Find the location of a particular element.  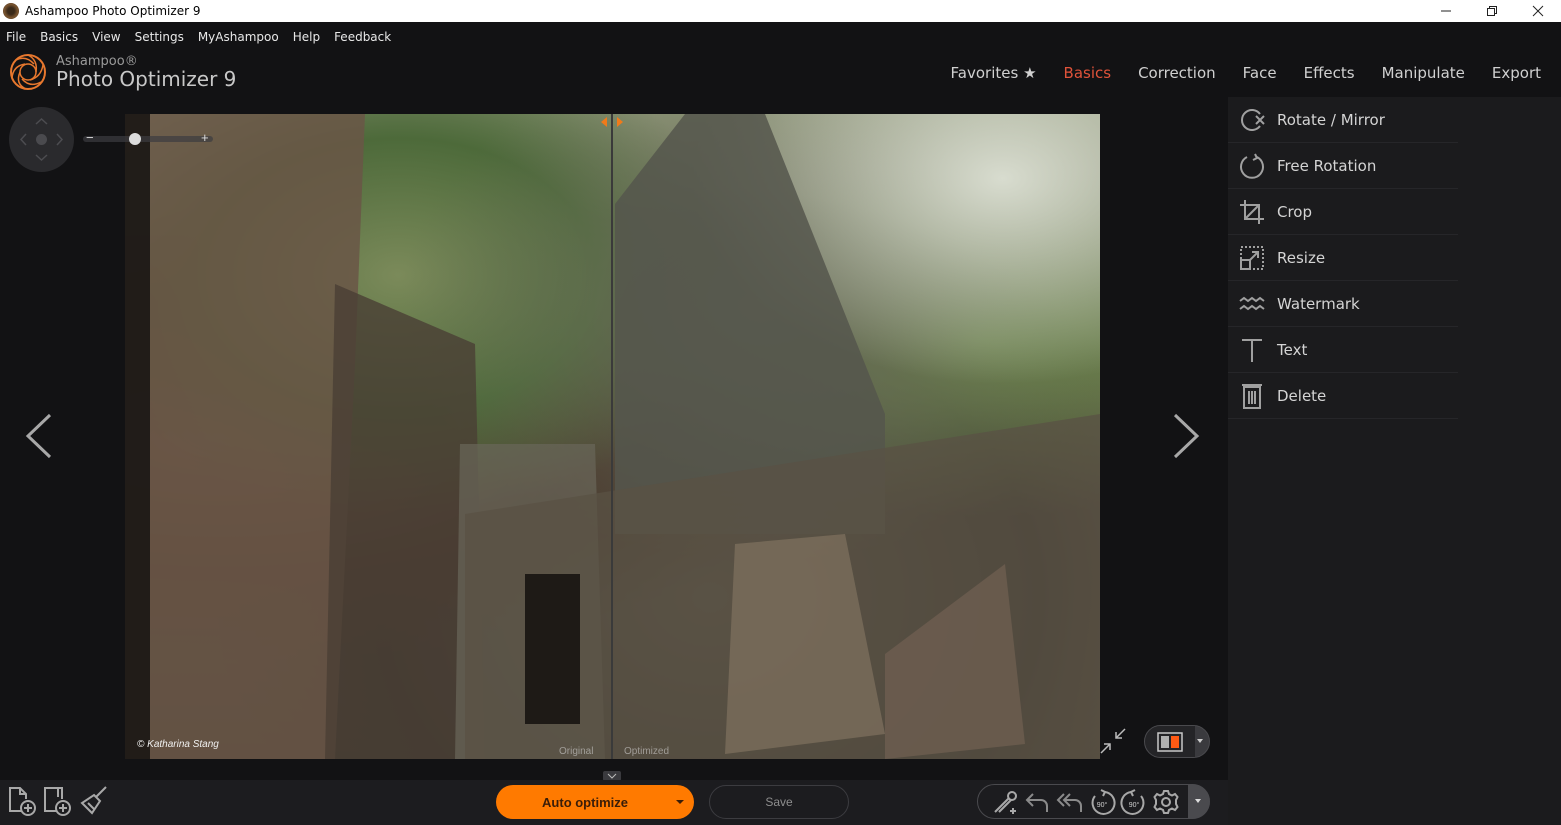

window-controls is located at coordinates (1492, 11).